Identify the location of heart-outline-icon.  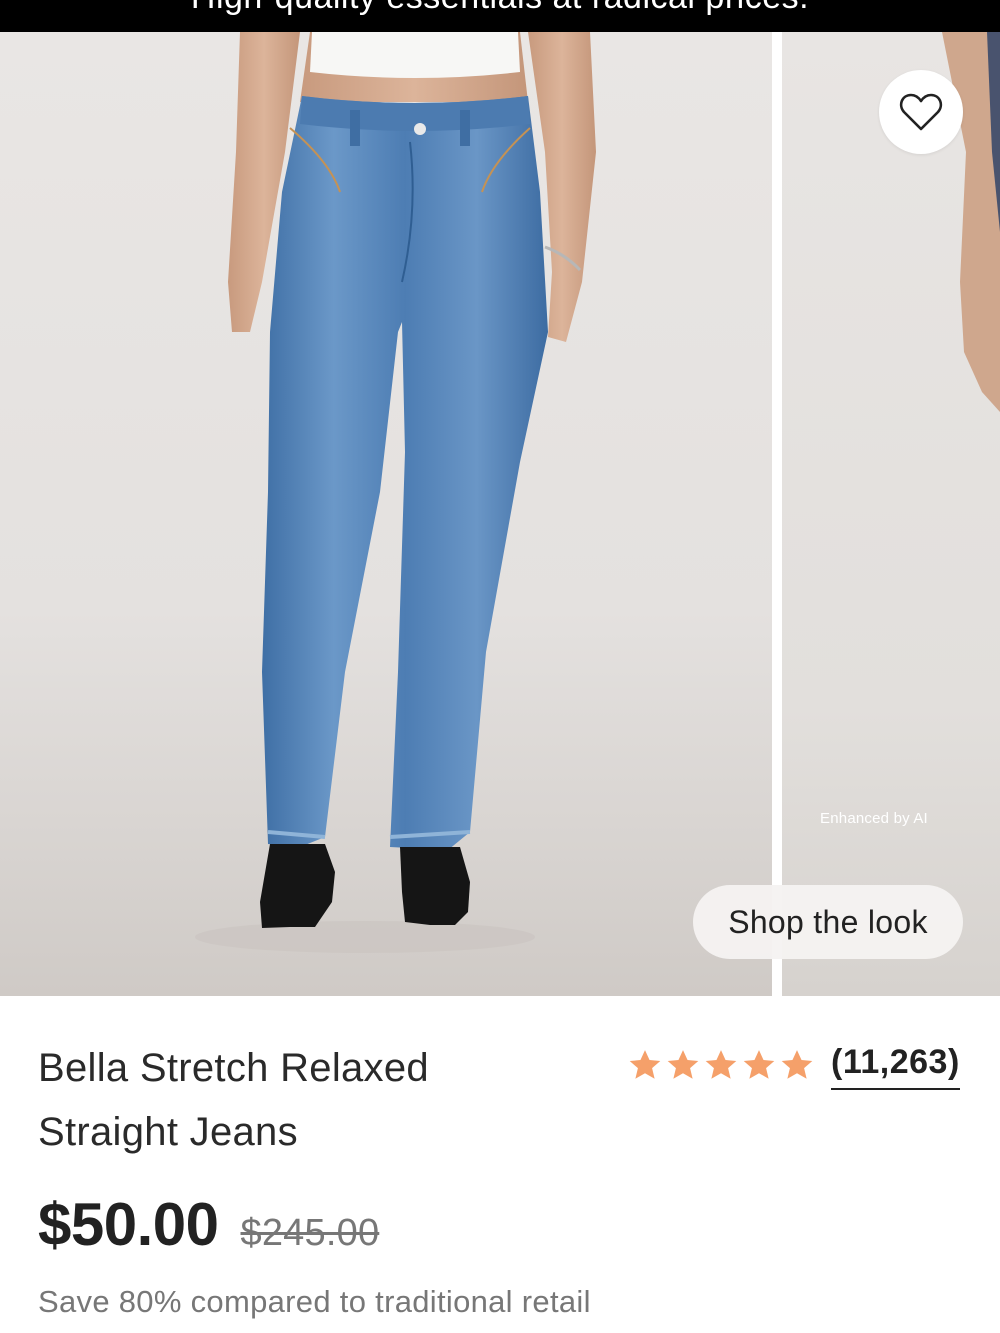
(921, 112).